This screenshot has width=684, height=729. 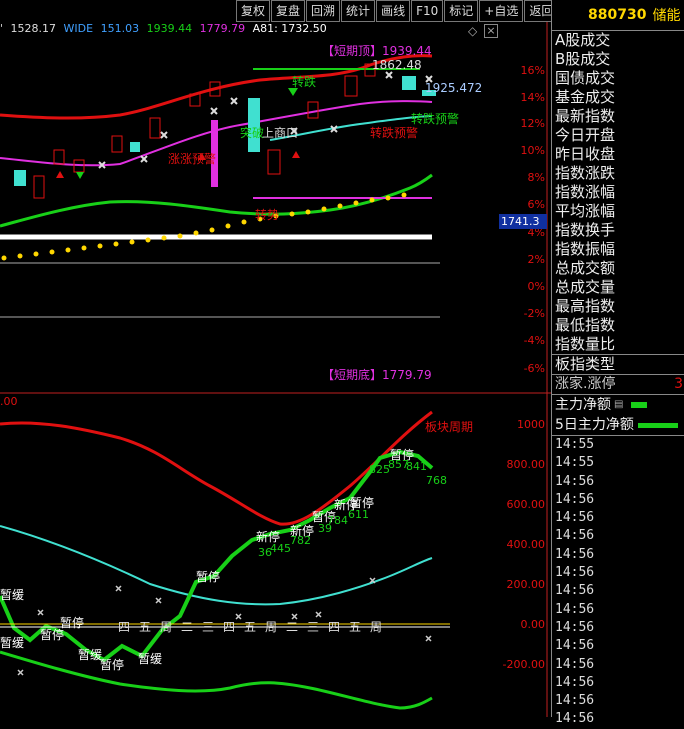 What do you see at coordinates (393, 11) in the screenshot?
I see `toolbar-button-4: 画线` at bounding box center [393, 11].